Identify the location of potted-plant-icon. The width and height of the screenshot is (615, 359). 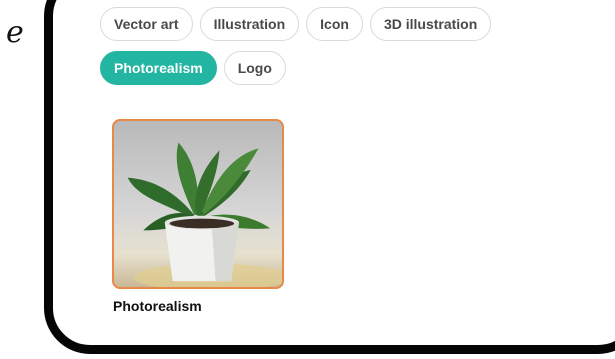
(204, 214).